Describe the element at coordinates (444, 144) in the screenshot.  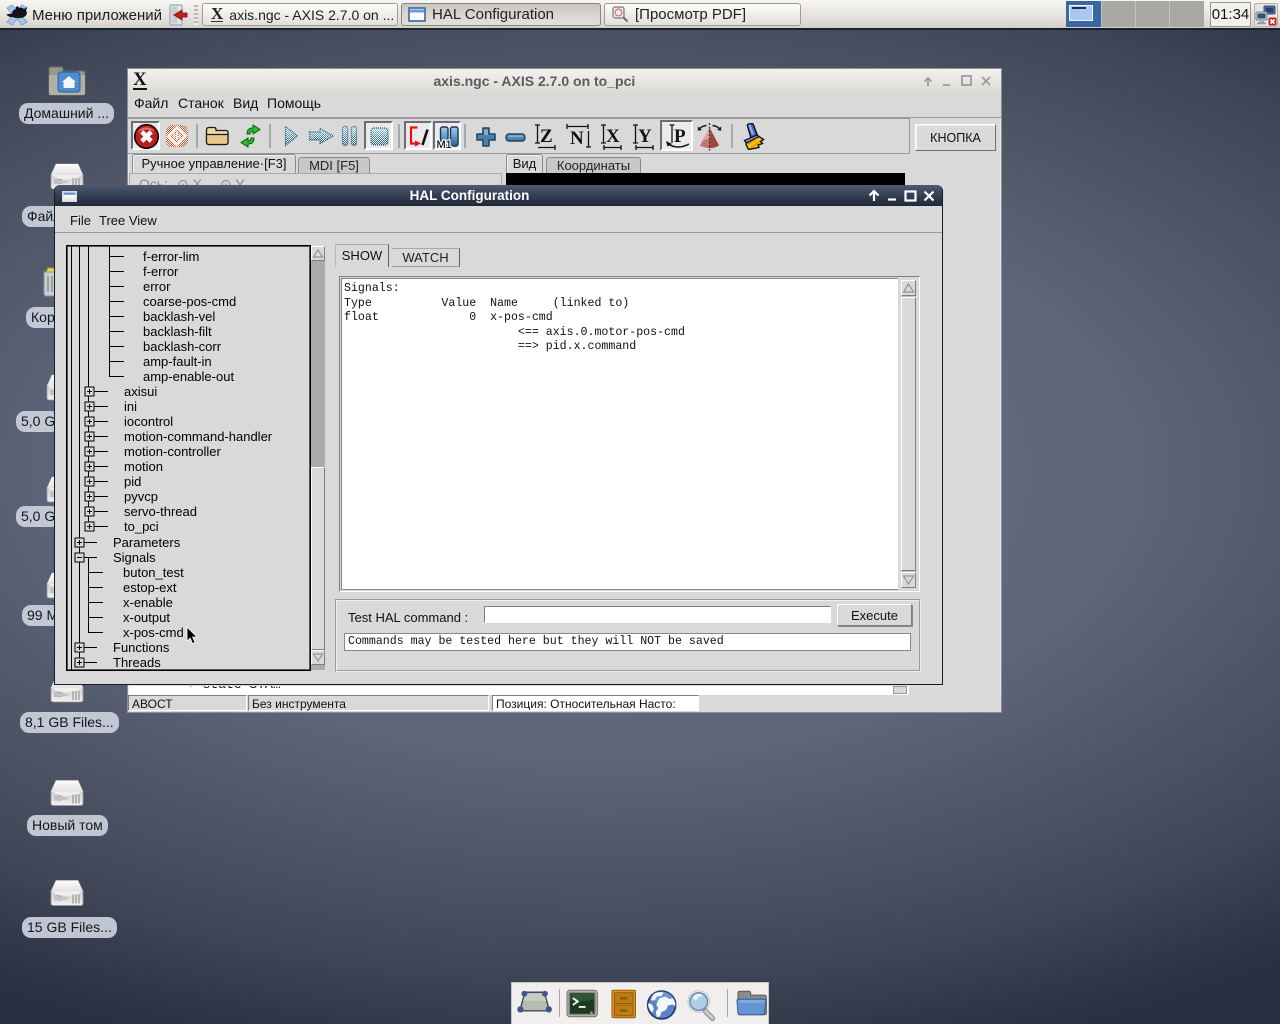
I see `svg-text: M1` at that location.